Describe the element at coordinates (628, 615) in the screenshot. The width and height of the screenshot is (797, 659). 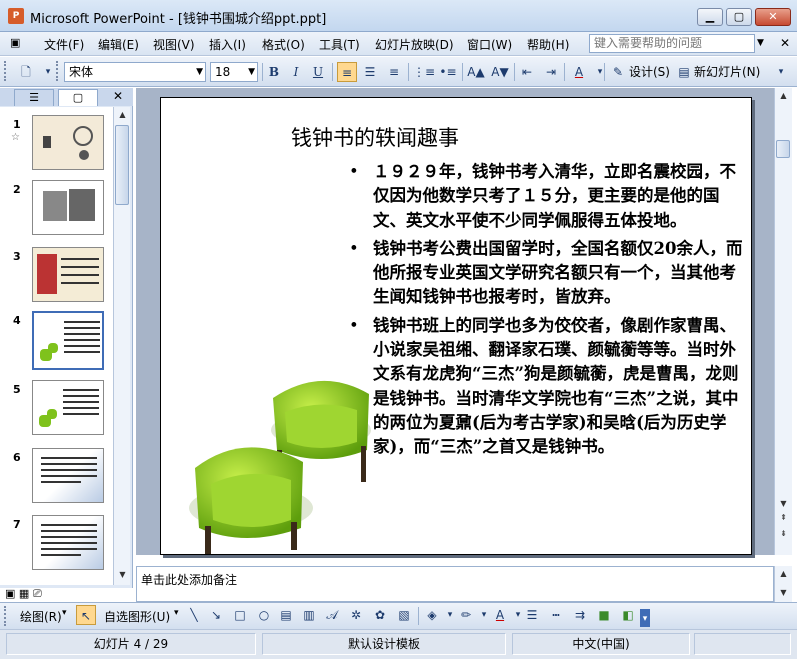
I see `3d-style-icon: ◧` at that location.